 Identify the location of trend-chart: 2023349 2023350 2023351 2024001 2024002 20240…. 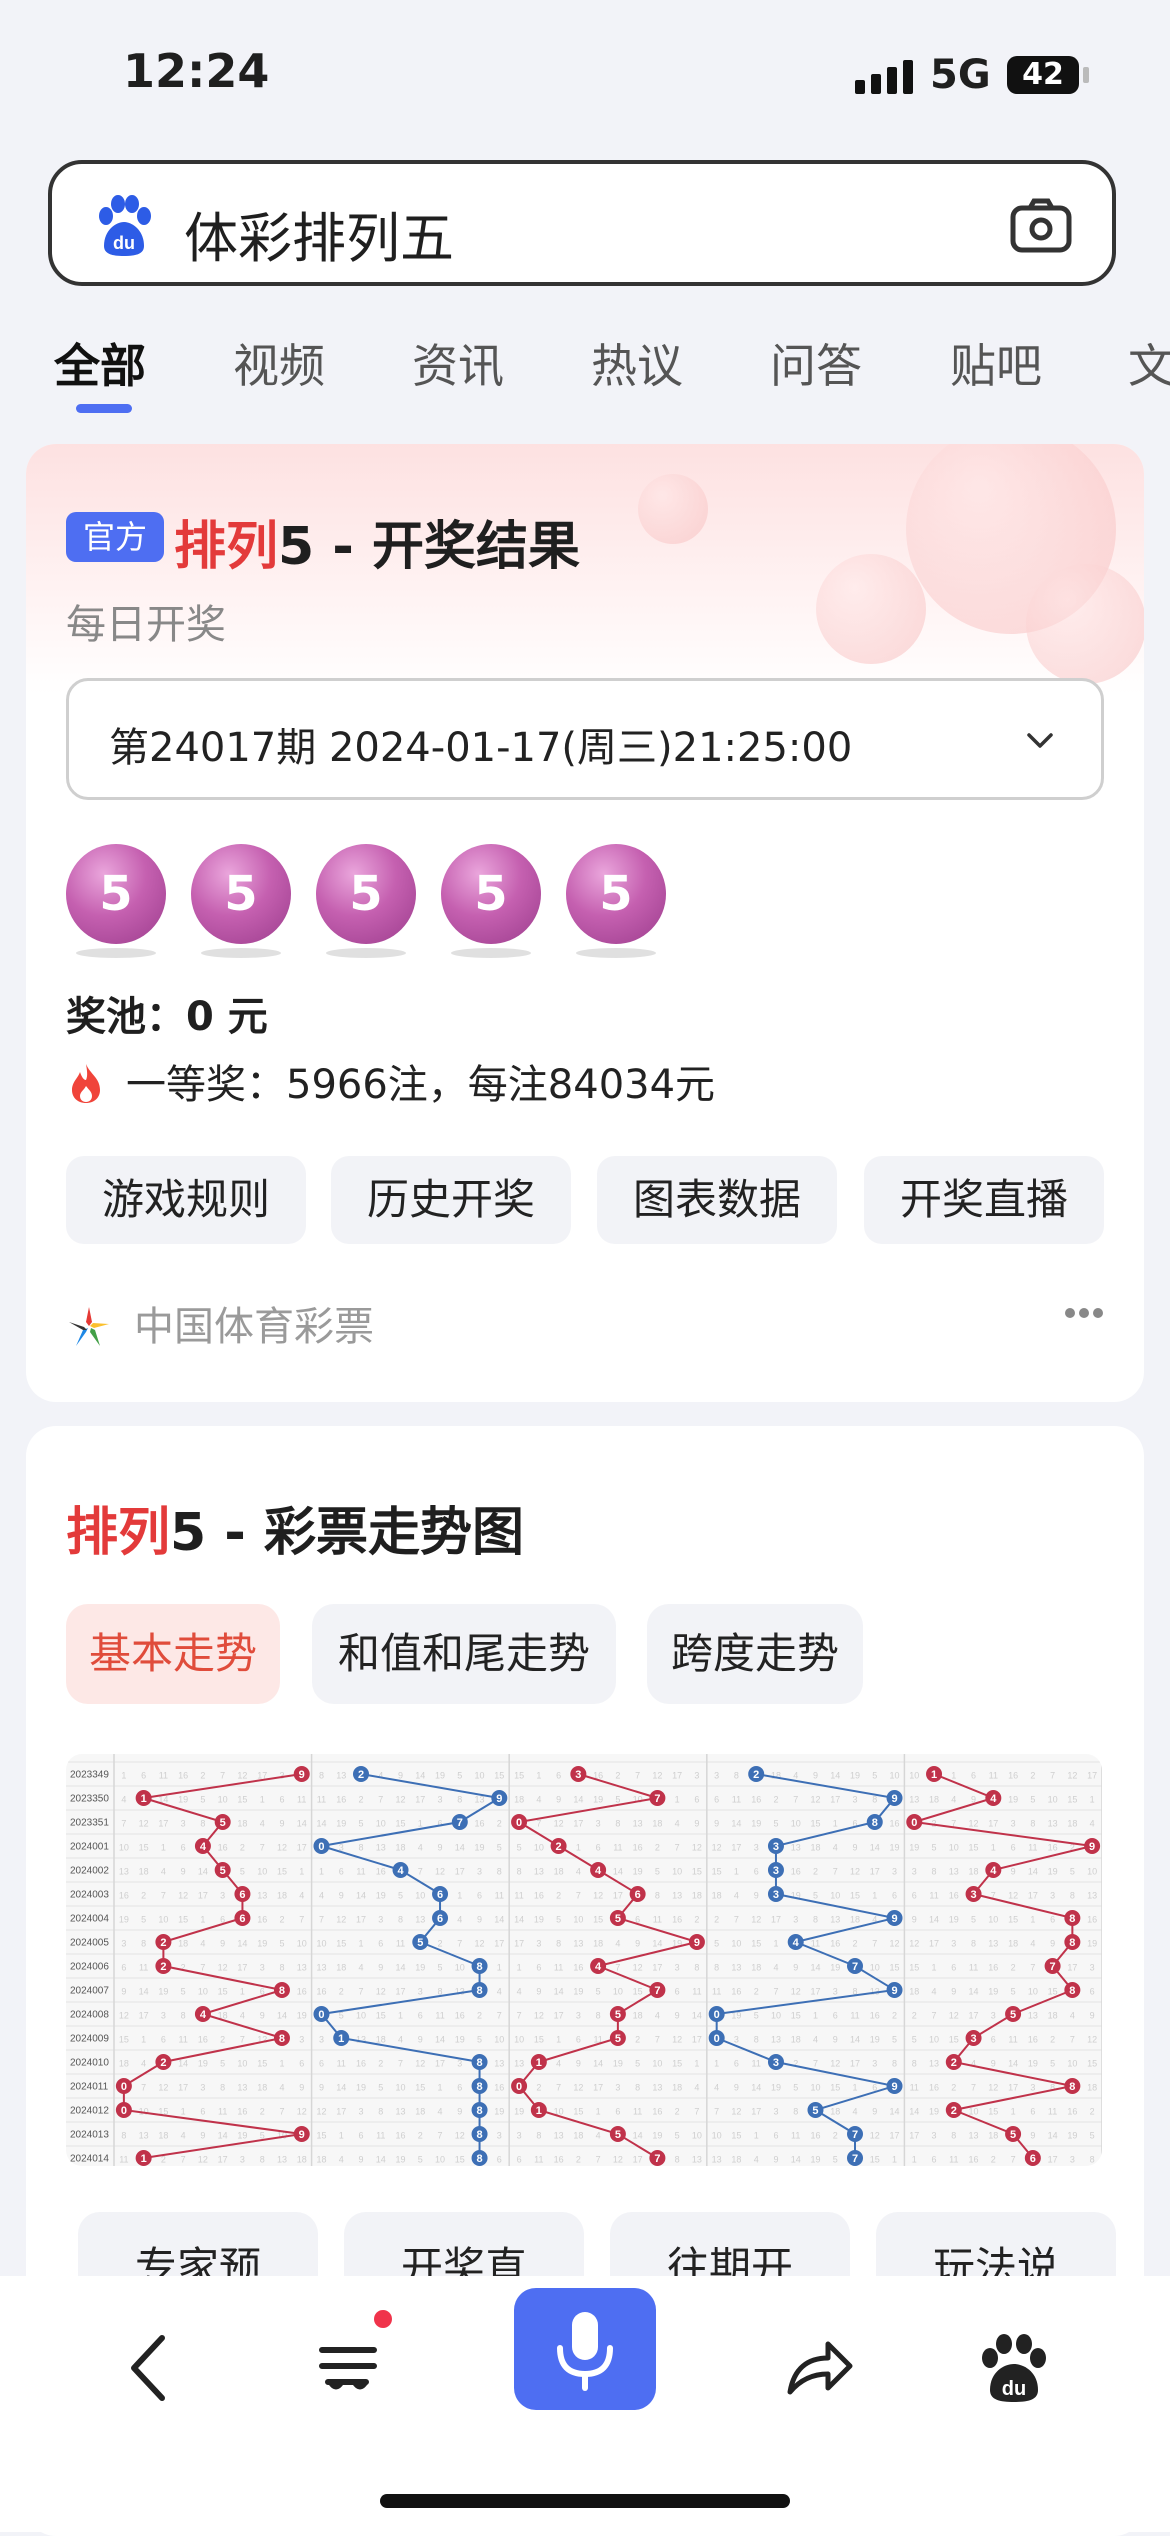
(584, 1960).